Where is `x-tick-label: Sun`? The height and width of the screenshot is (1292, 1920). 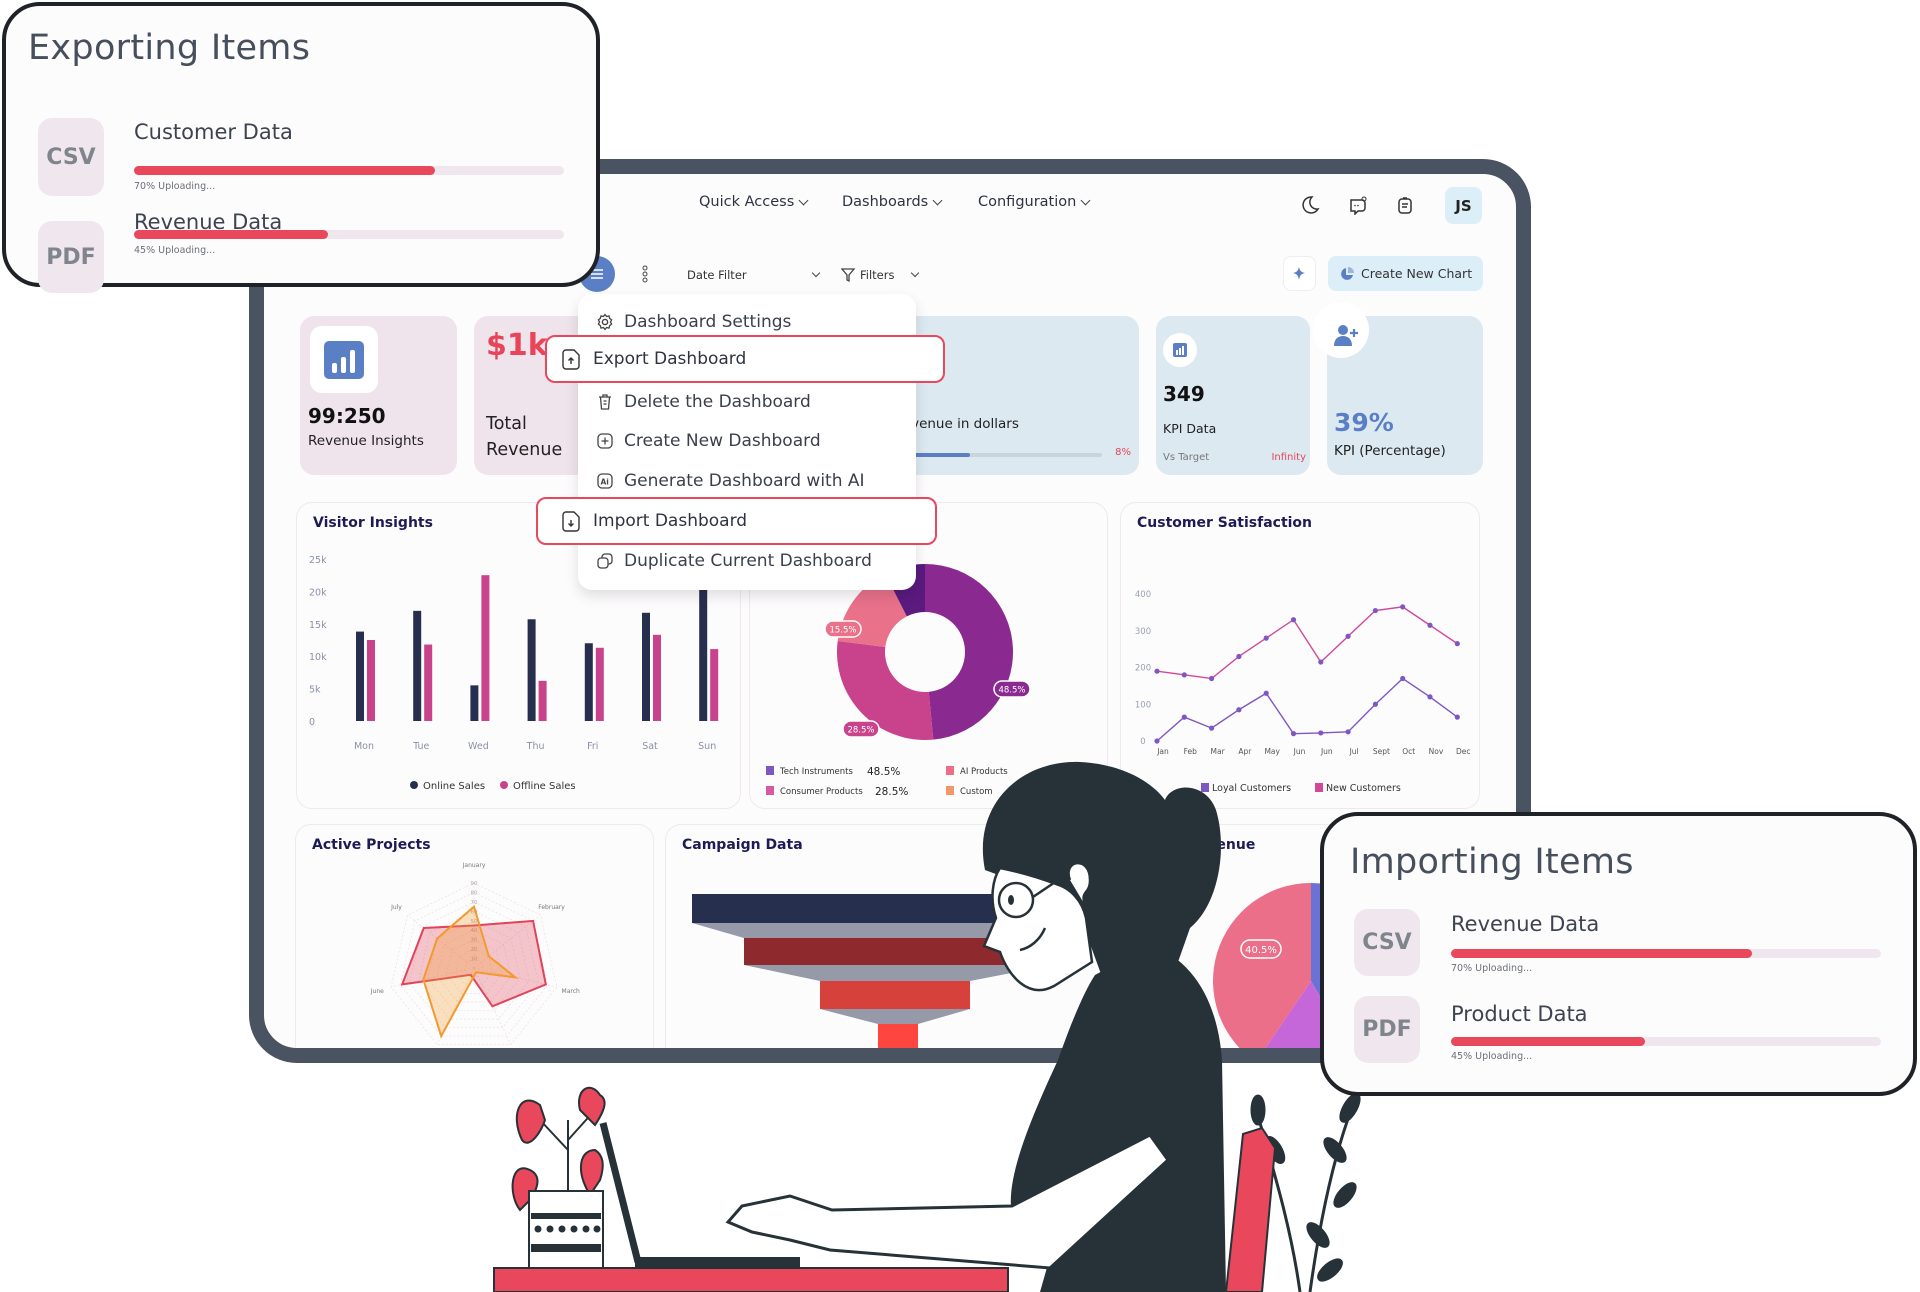 x-tick-label: Sun is located at coordinates (707, 746).